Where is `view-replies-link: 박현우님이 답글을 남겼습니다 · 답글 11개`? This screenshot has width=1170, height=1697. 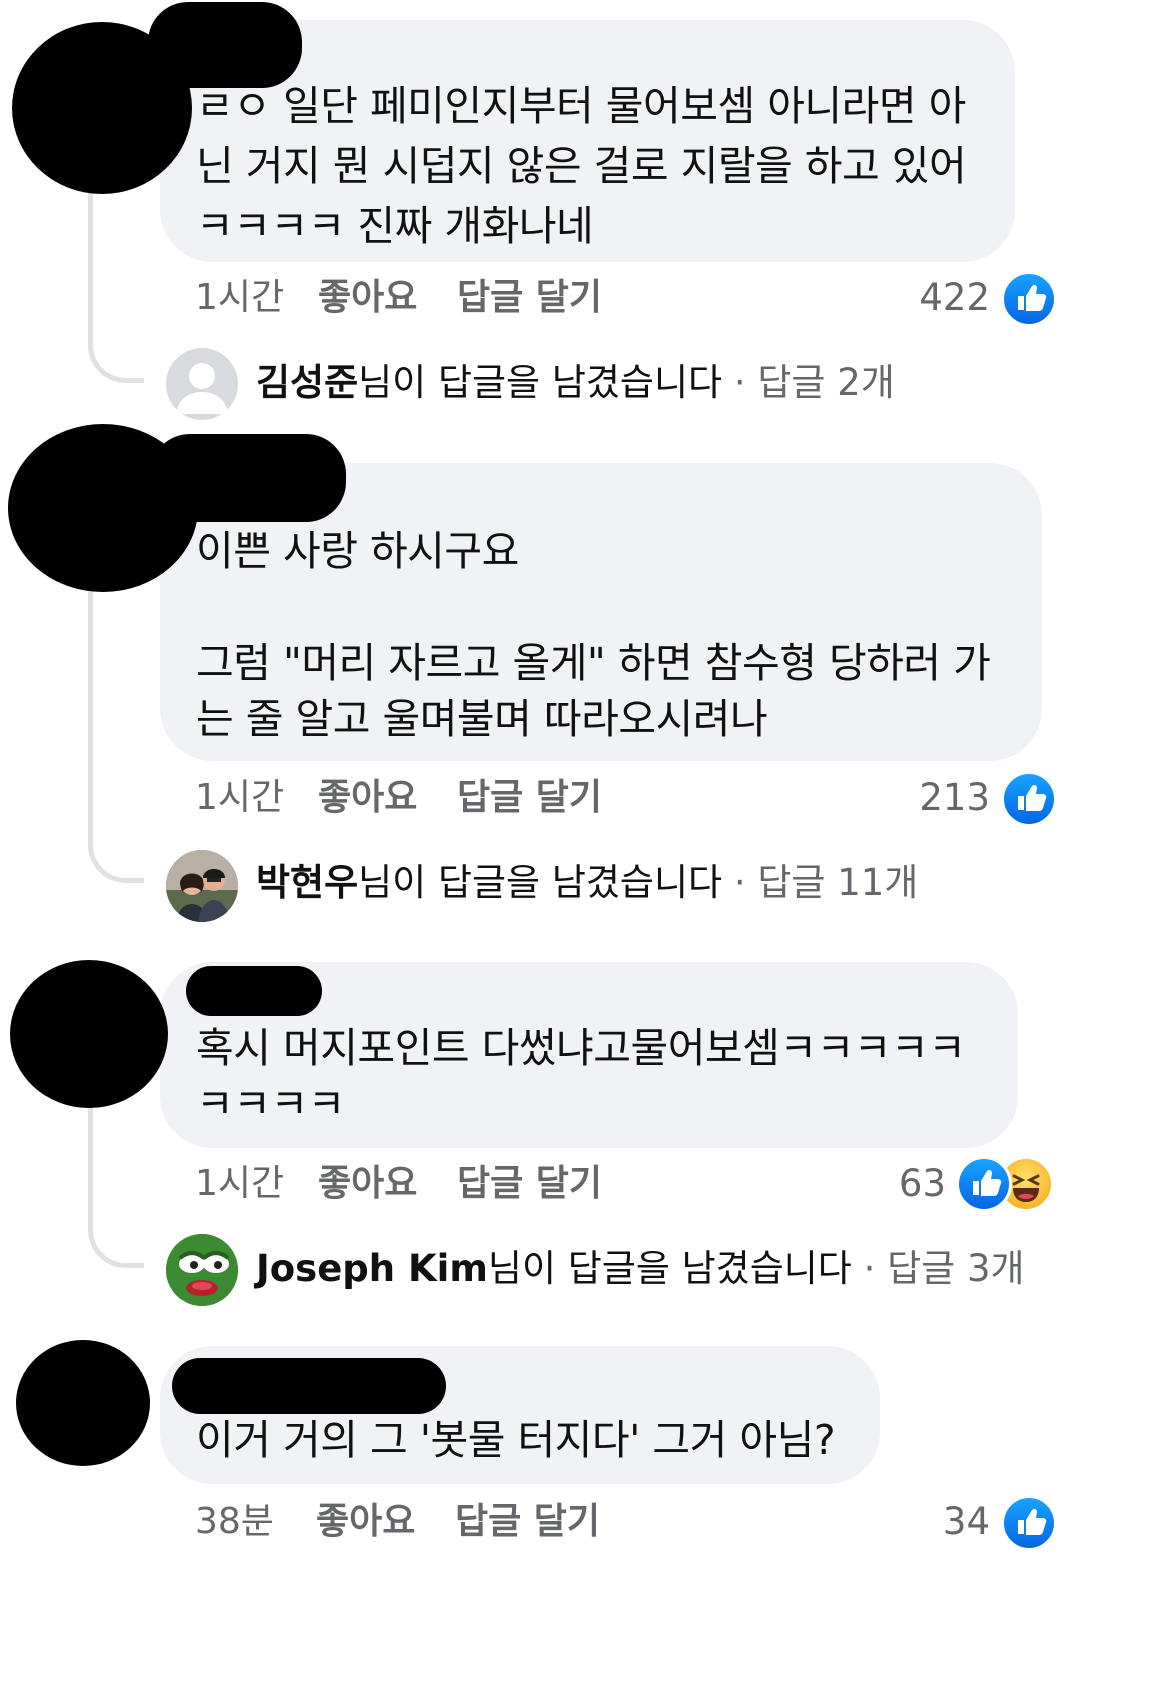 view-replies-link: 박현우님이 답글을 남겼습니다 · 답글 11개 is located at coordinates (587, 883).